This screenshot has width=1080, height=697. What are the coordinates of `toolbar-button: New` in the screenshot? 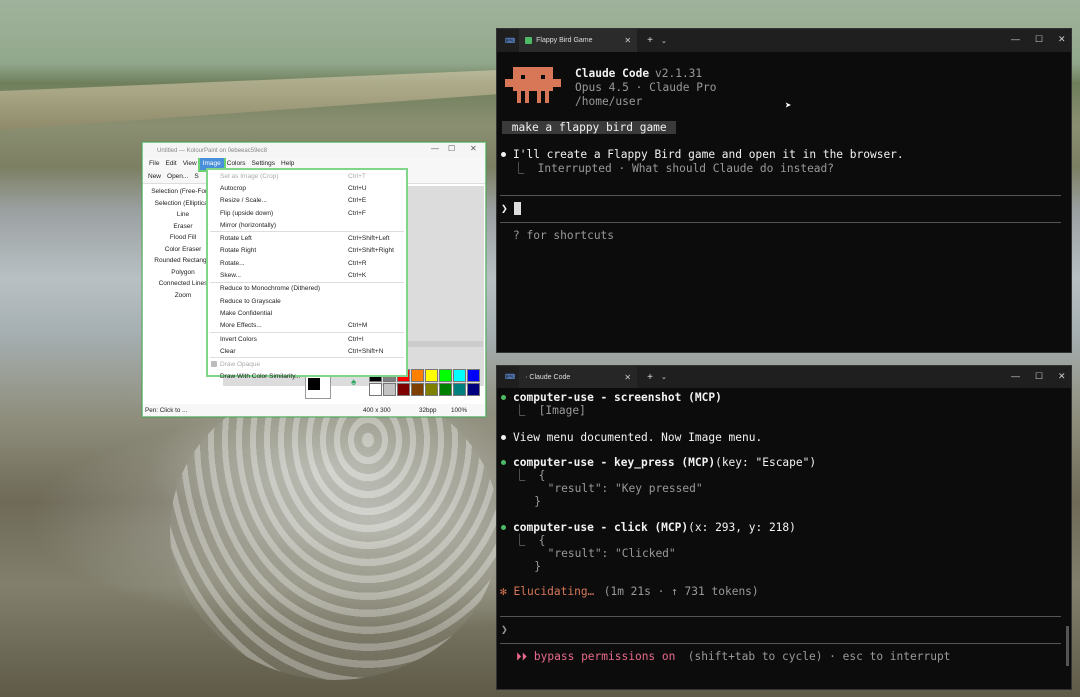 It's located at (154, 176).